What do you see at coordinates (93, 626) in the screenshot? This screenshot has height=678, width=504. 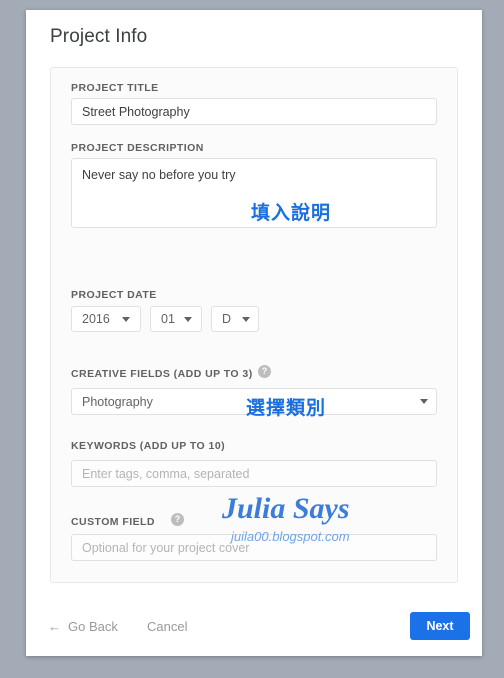 I see `go-back-link: Go Back` at bounding box center [93, 626].